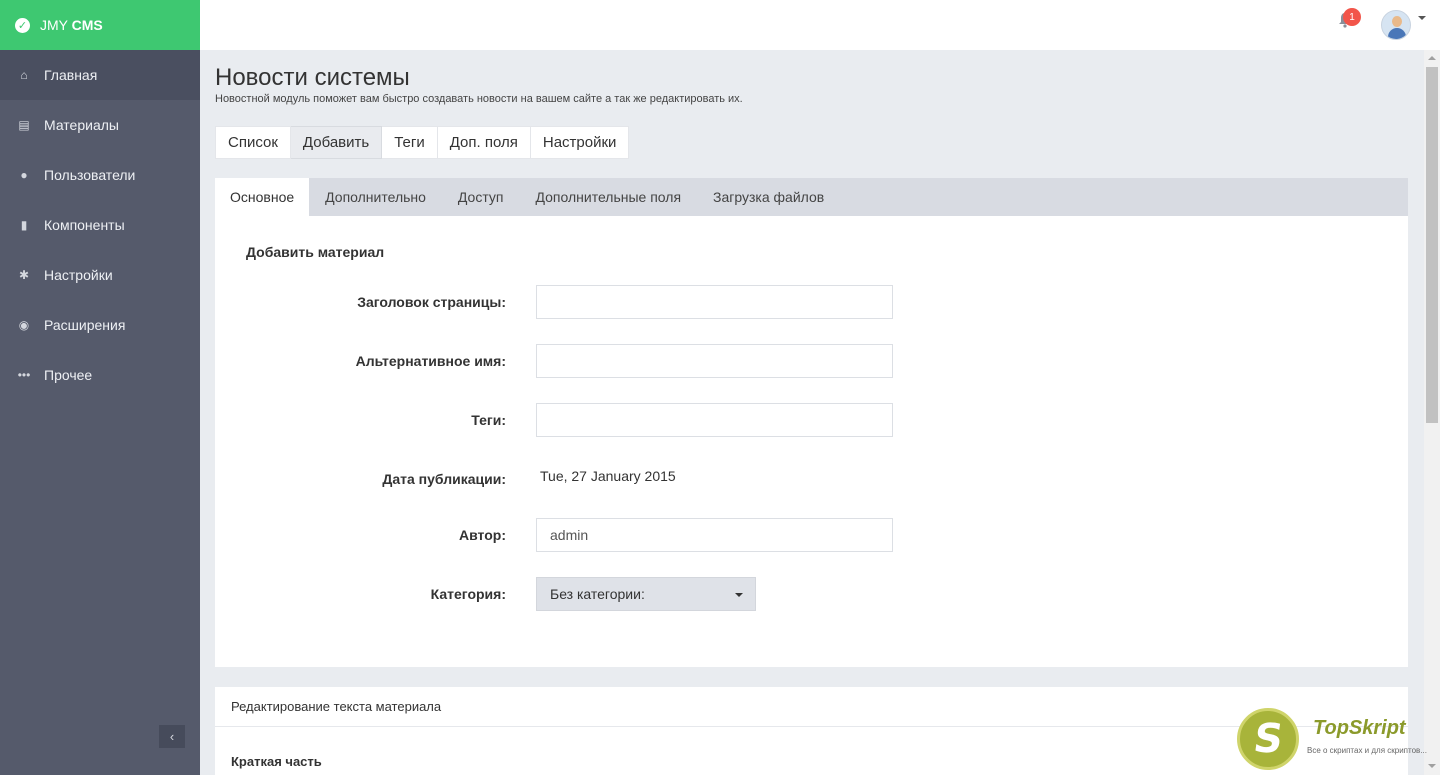  I want to click on gear-icon: ✱, so click(24, 275).